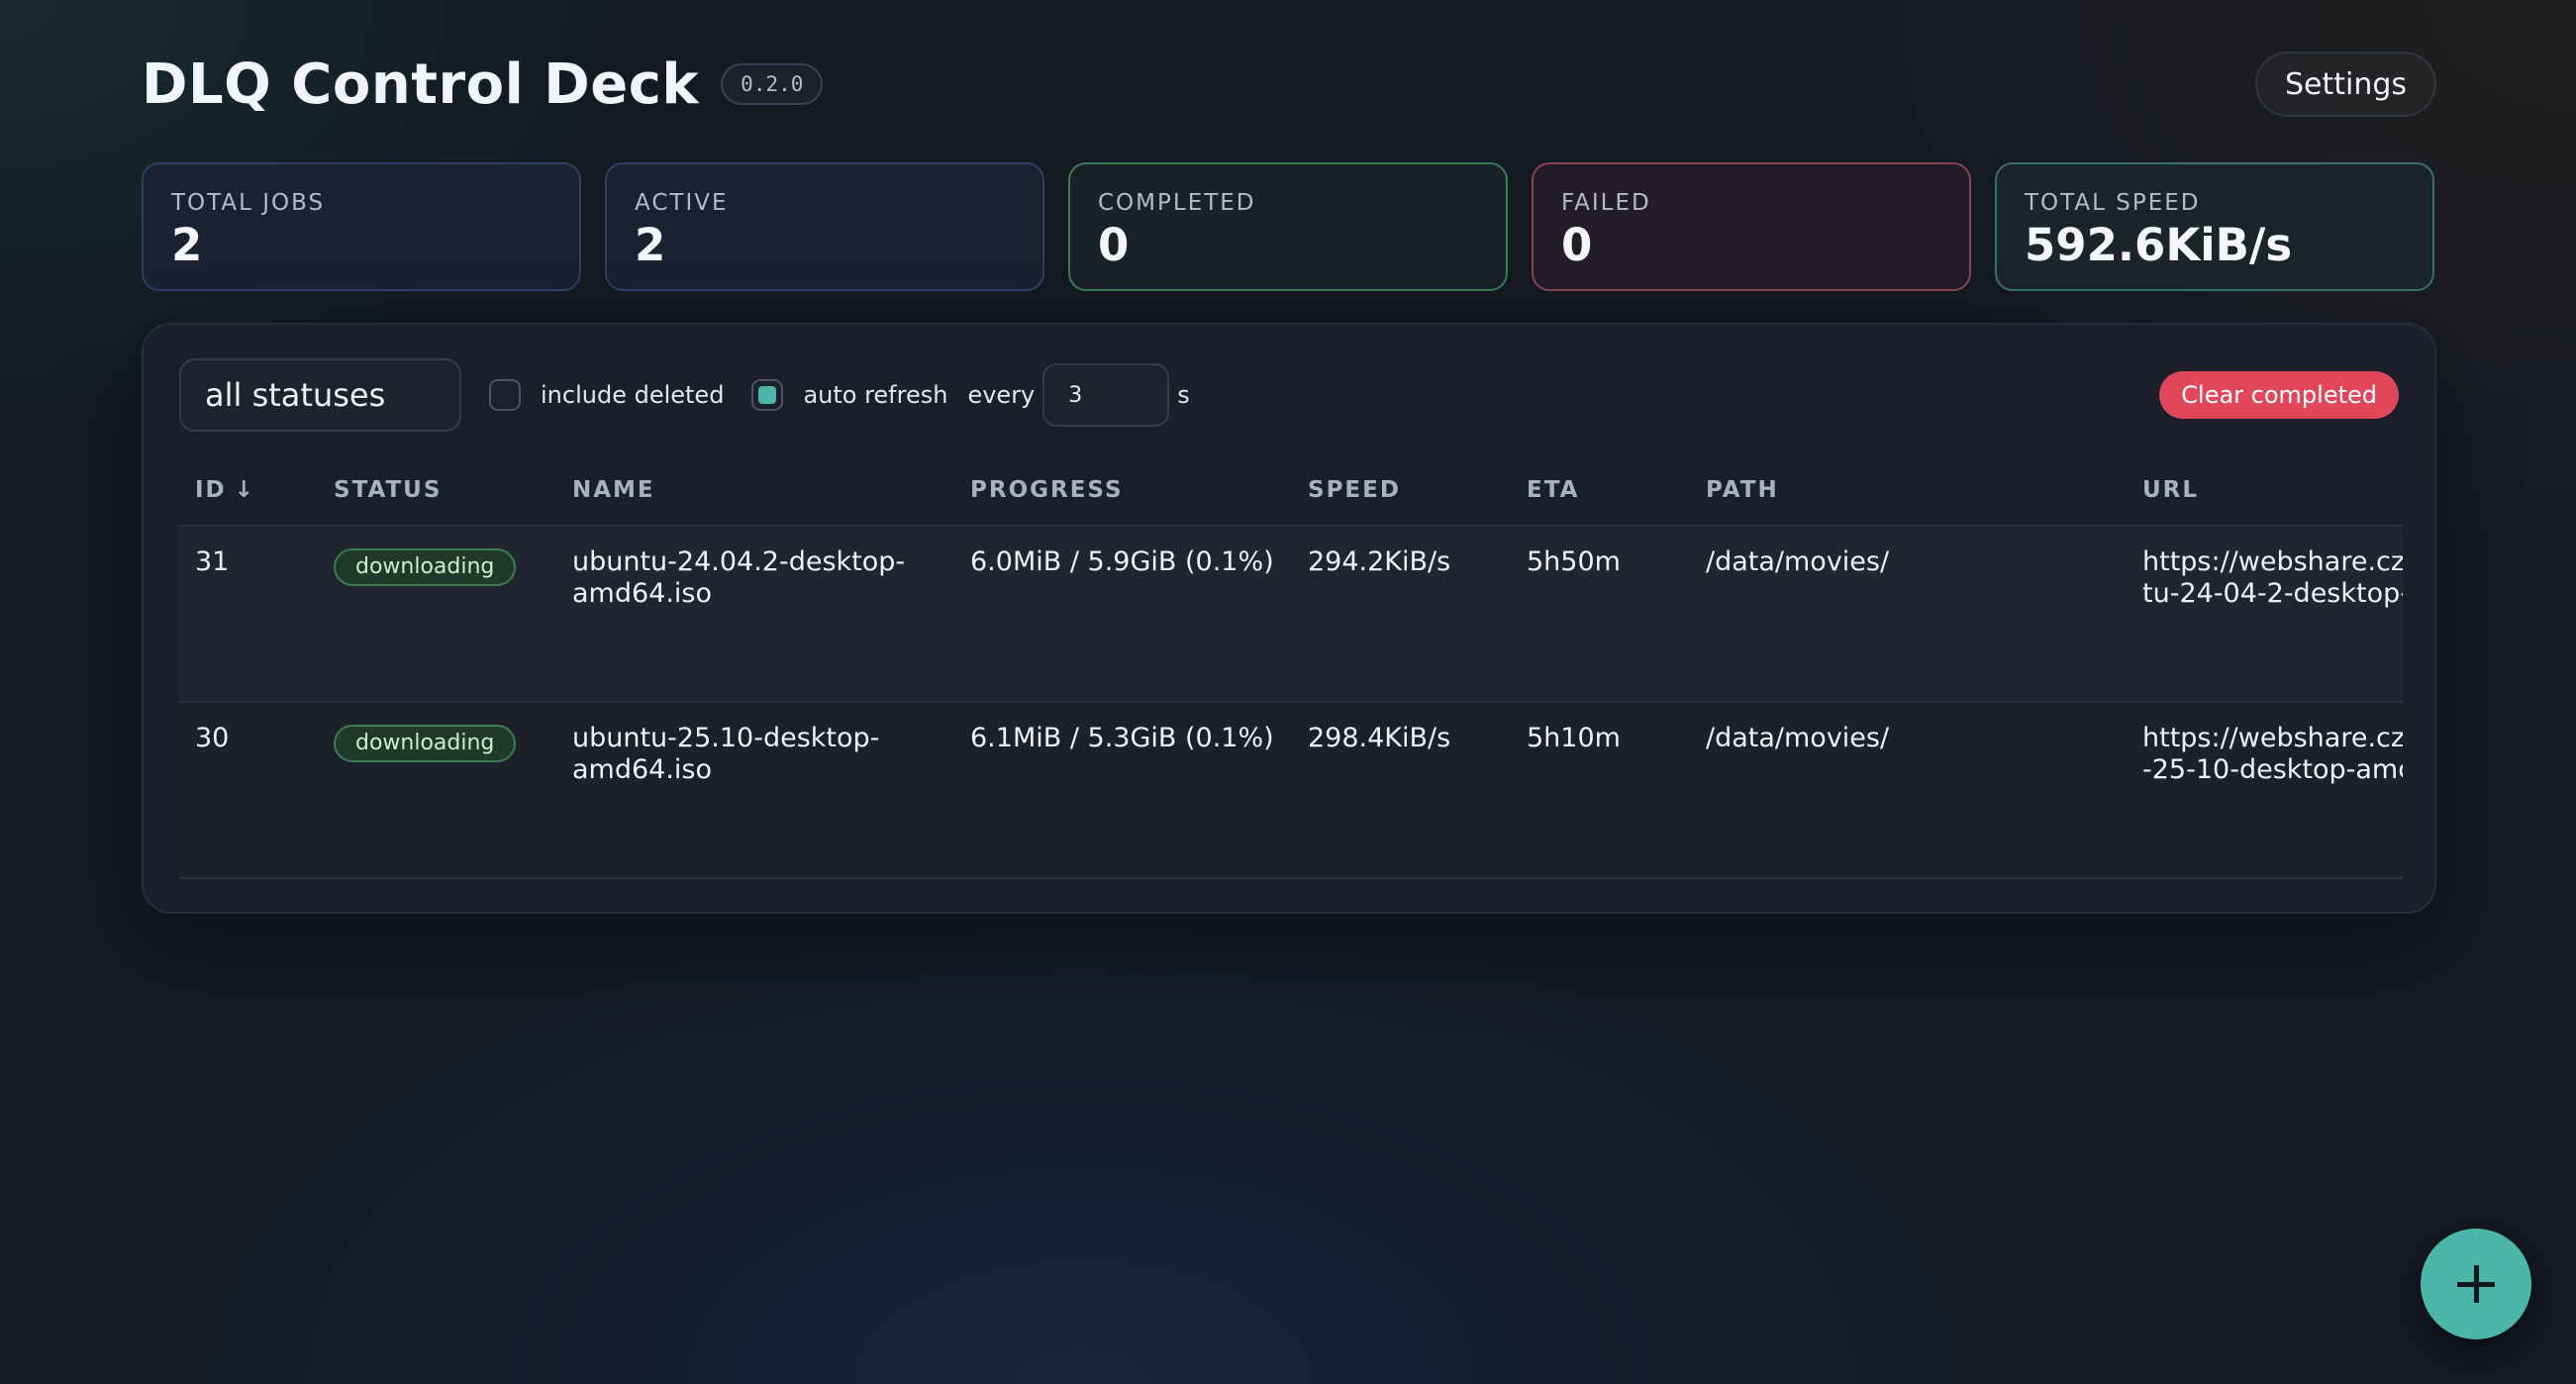 Image resolution: width=2576 pixels, height=1384 pixels. What do you see at coordinates (825, 226) in the screenshot?
I see `stat-card-active: ACTIVE 2` at bounding box center [825, 226].